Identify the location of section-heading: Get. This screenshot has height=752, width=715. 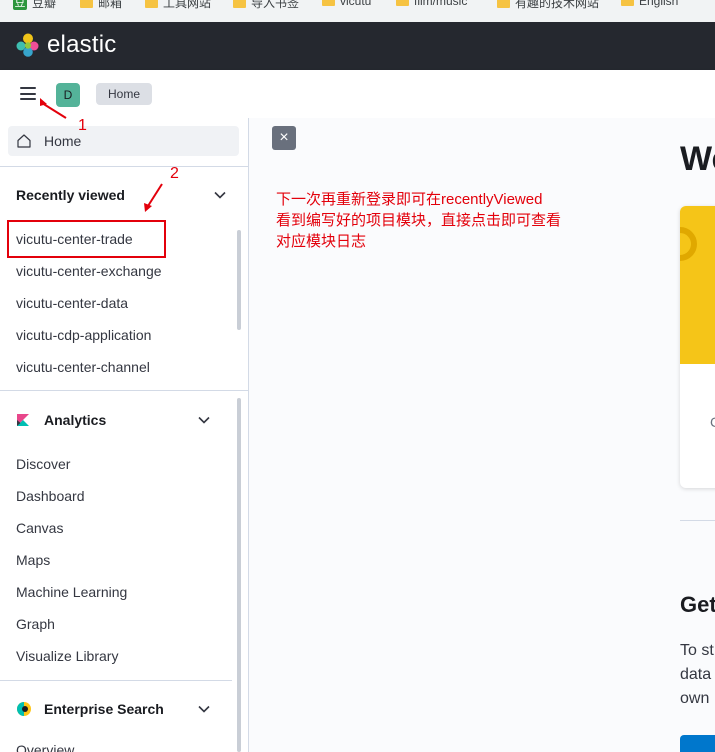
(697, 604).